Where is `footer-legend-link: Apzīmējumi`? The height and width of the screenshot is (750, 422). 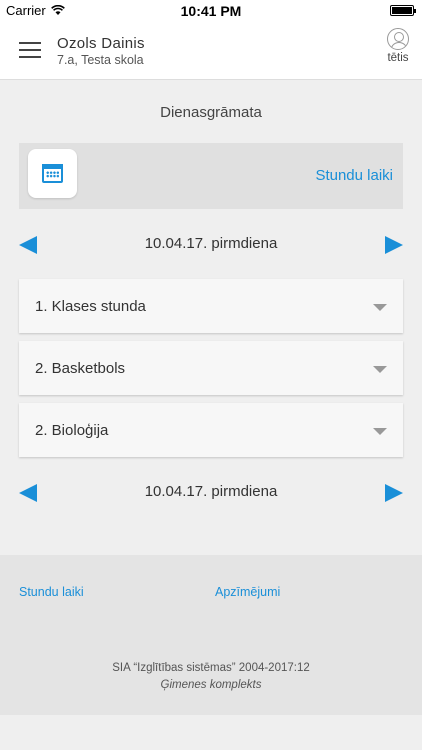 footer-legend-link: Apzīmējumi is located at coordinates (247, 592).